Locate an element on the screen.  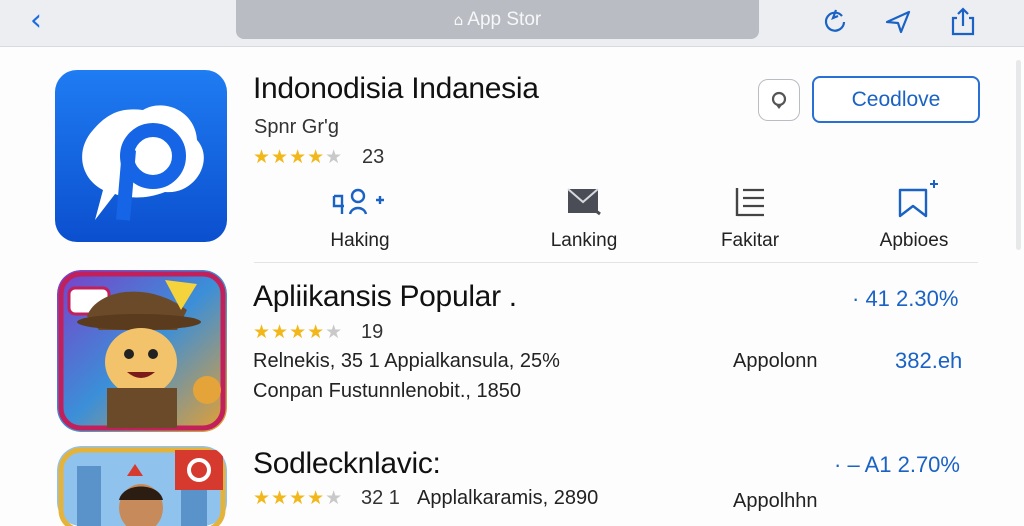
chevron-left-icon: ‹ is located at coordinates (36, 21).